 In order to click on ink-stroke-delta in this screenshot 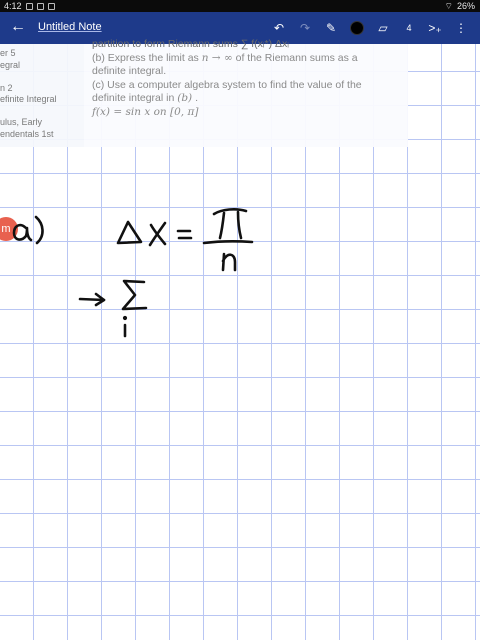, I will do `click(129, 232)`.